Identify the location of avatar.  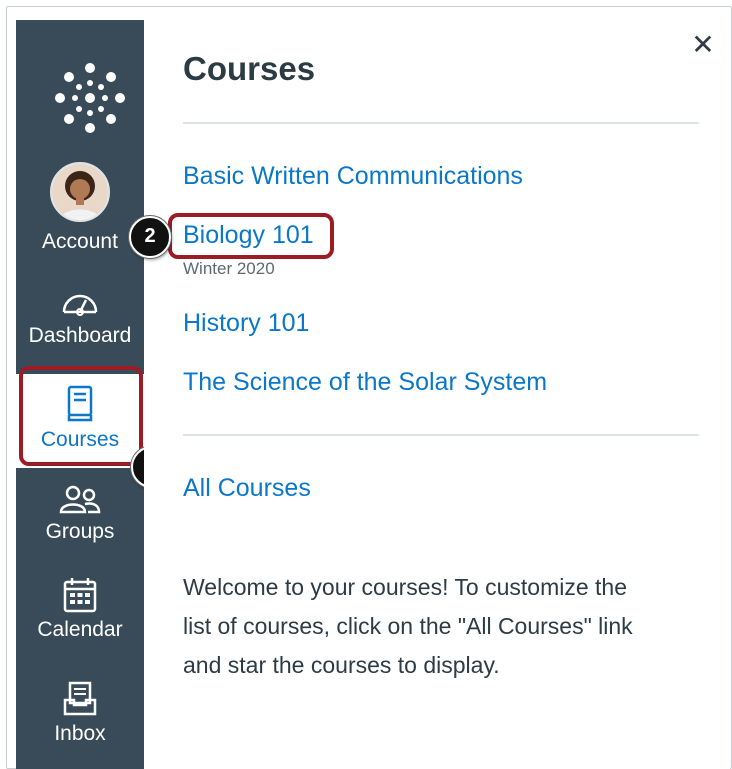
(80, 192).